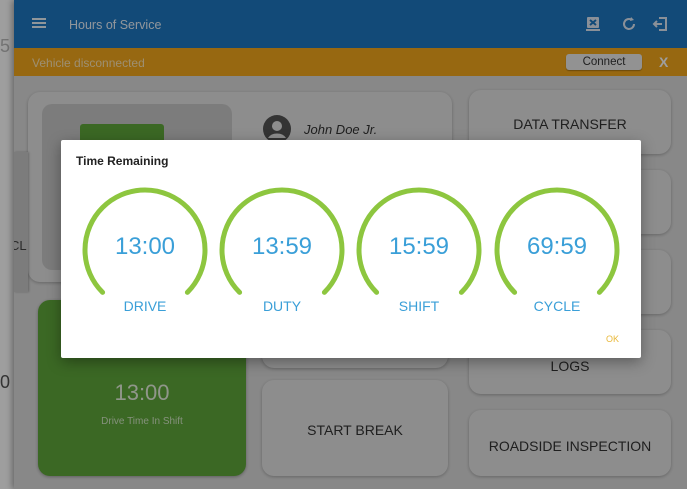  Describe the element at coordinates (282, 306) in the screenshot. I see `duty-gauge-label: DUTY` at that location.